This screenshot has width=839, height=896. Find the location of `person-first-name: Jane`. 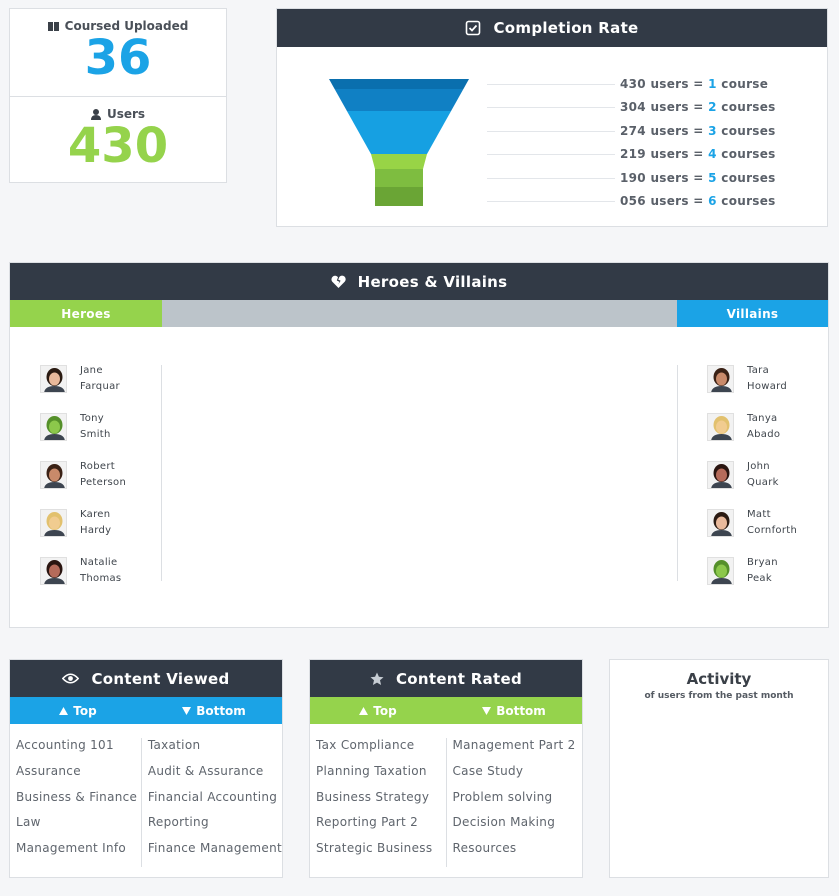

person-first-name: Jane is located at coordinates (91, 370).